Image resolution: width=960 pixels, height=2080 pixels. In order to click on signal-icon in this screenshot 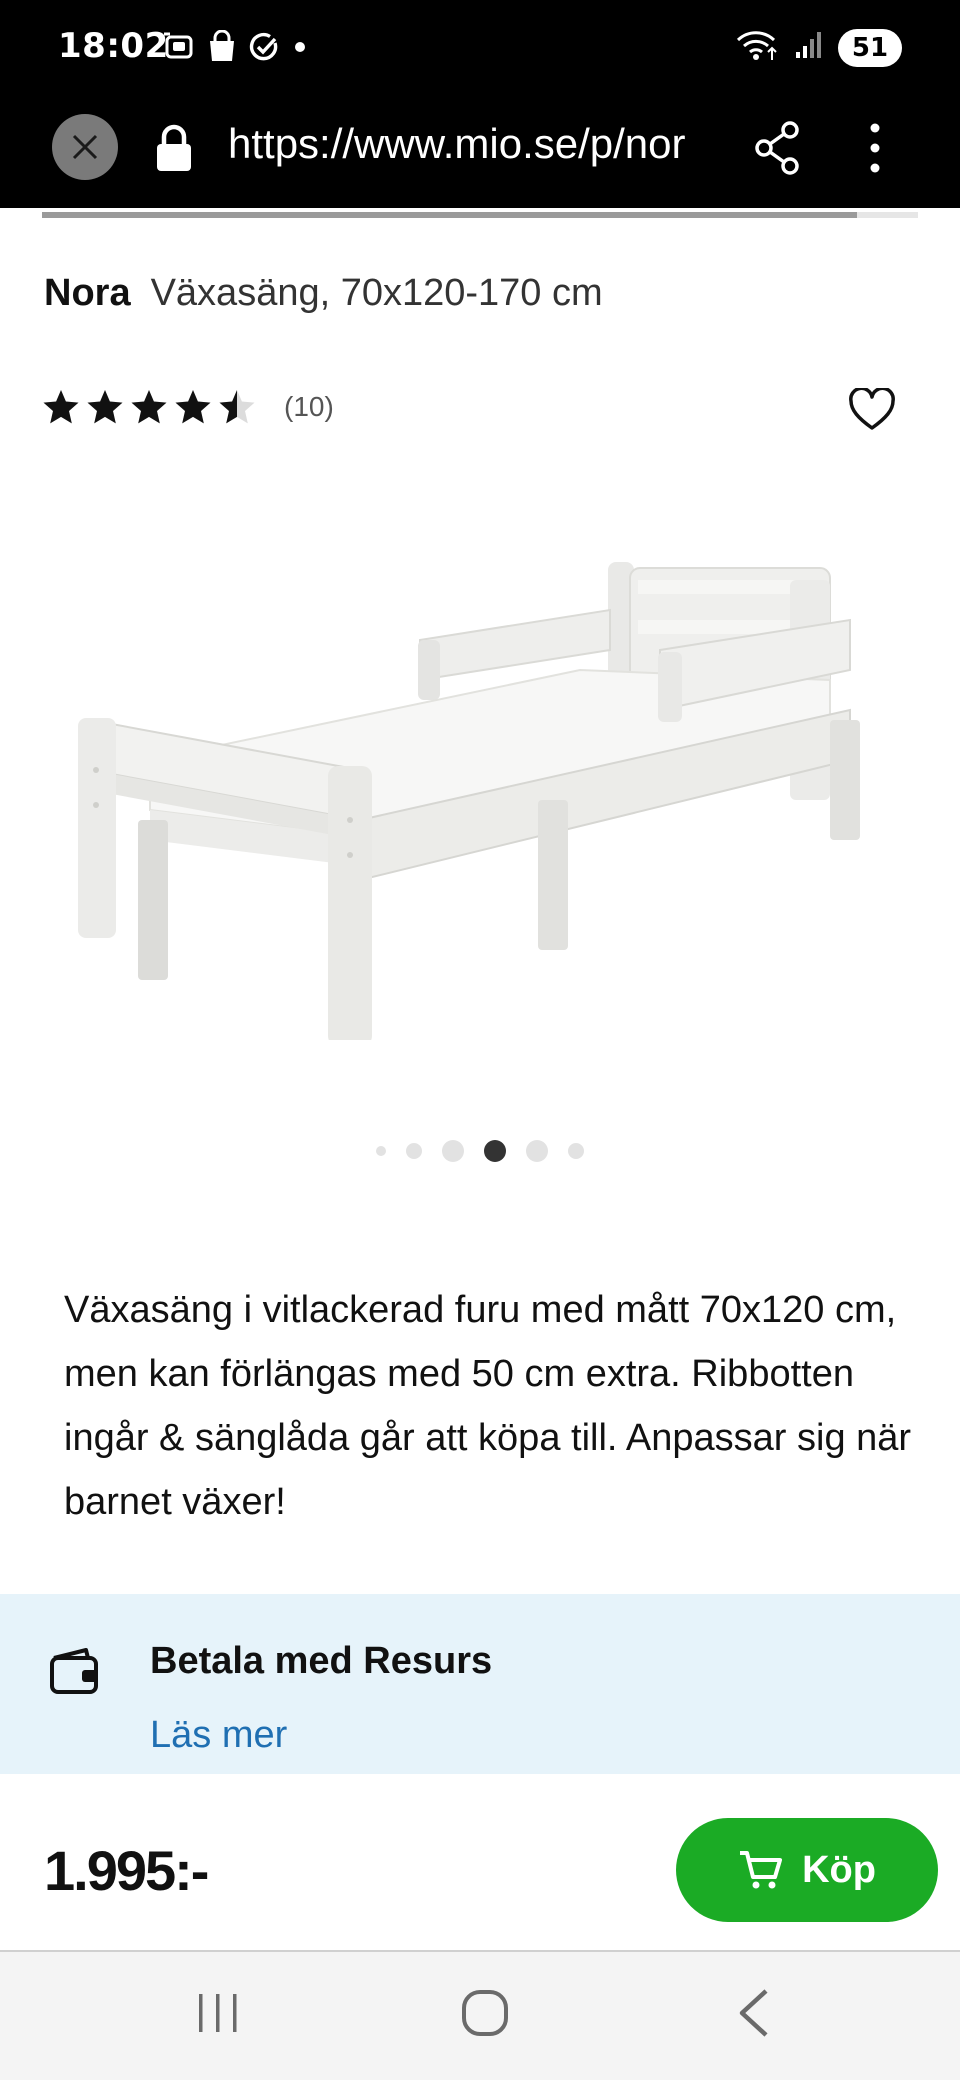, I will do `click(809, 47)`.